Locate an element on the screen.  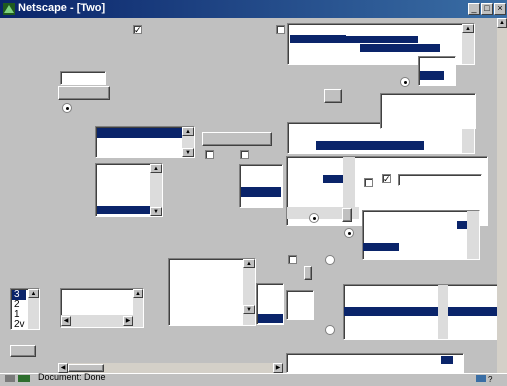
list-item: 2v is located at coordinates (19, 324).